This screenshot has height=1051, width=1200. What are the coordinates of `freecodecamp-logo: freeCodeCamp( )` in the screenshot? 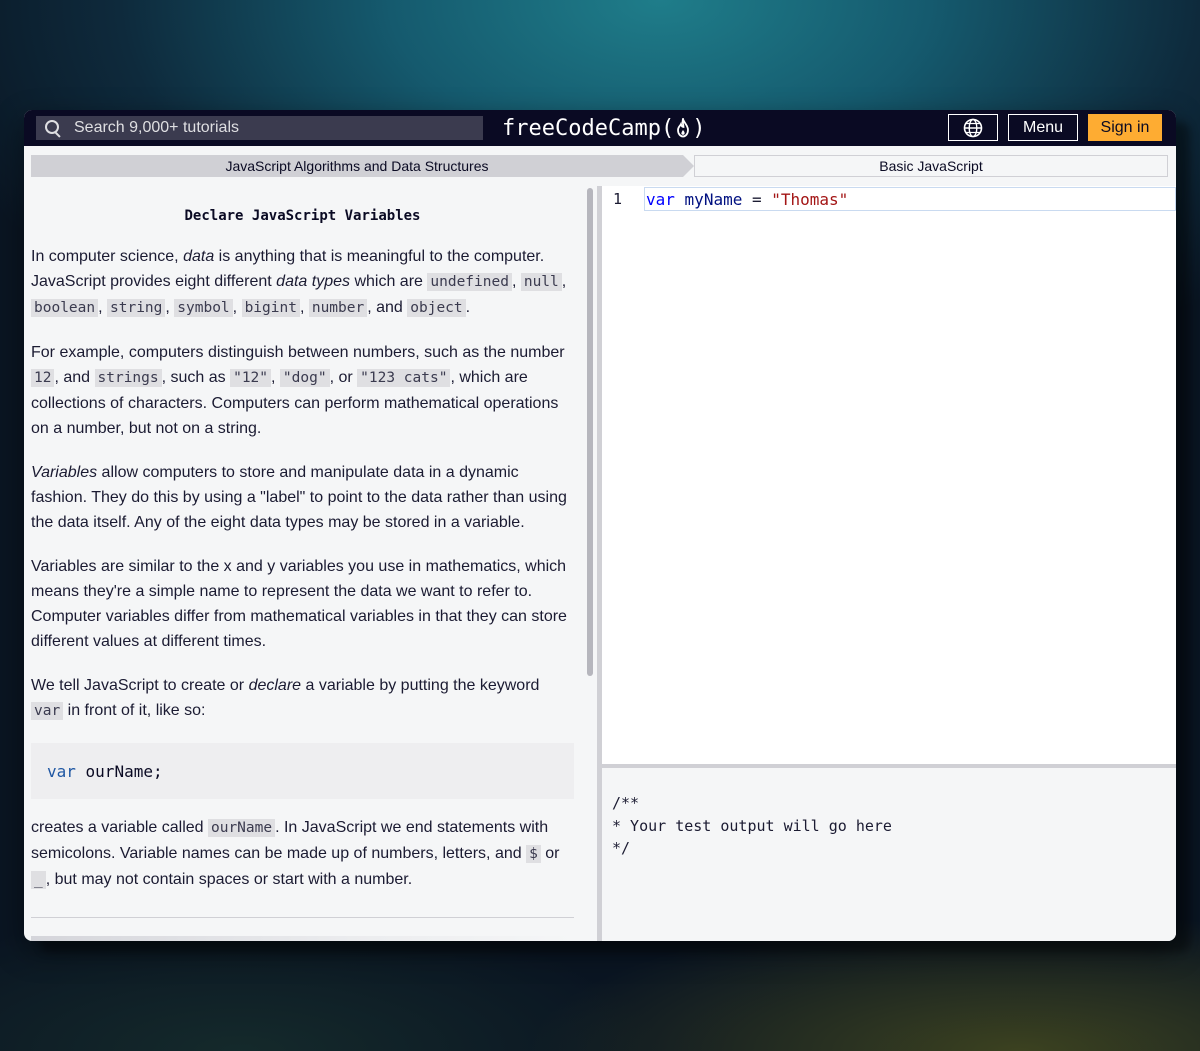 It's located at (603, 128).